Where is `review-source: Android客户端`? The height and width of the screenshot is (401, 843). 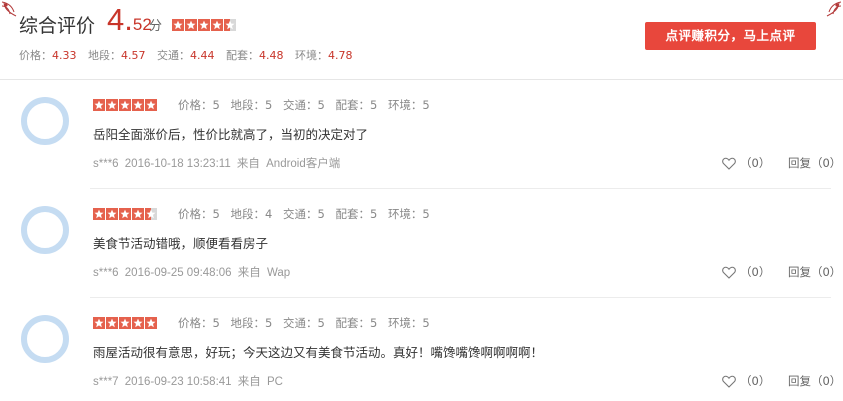
review-source: Android客户端 is located at coordinates (303, 164).